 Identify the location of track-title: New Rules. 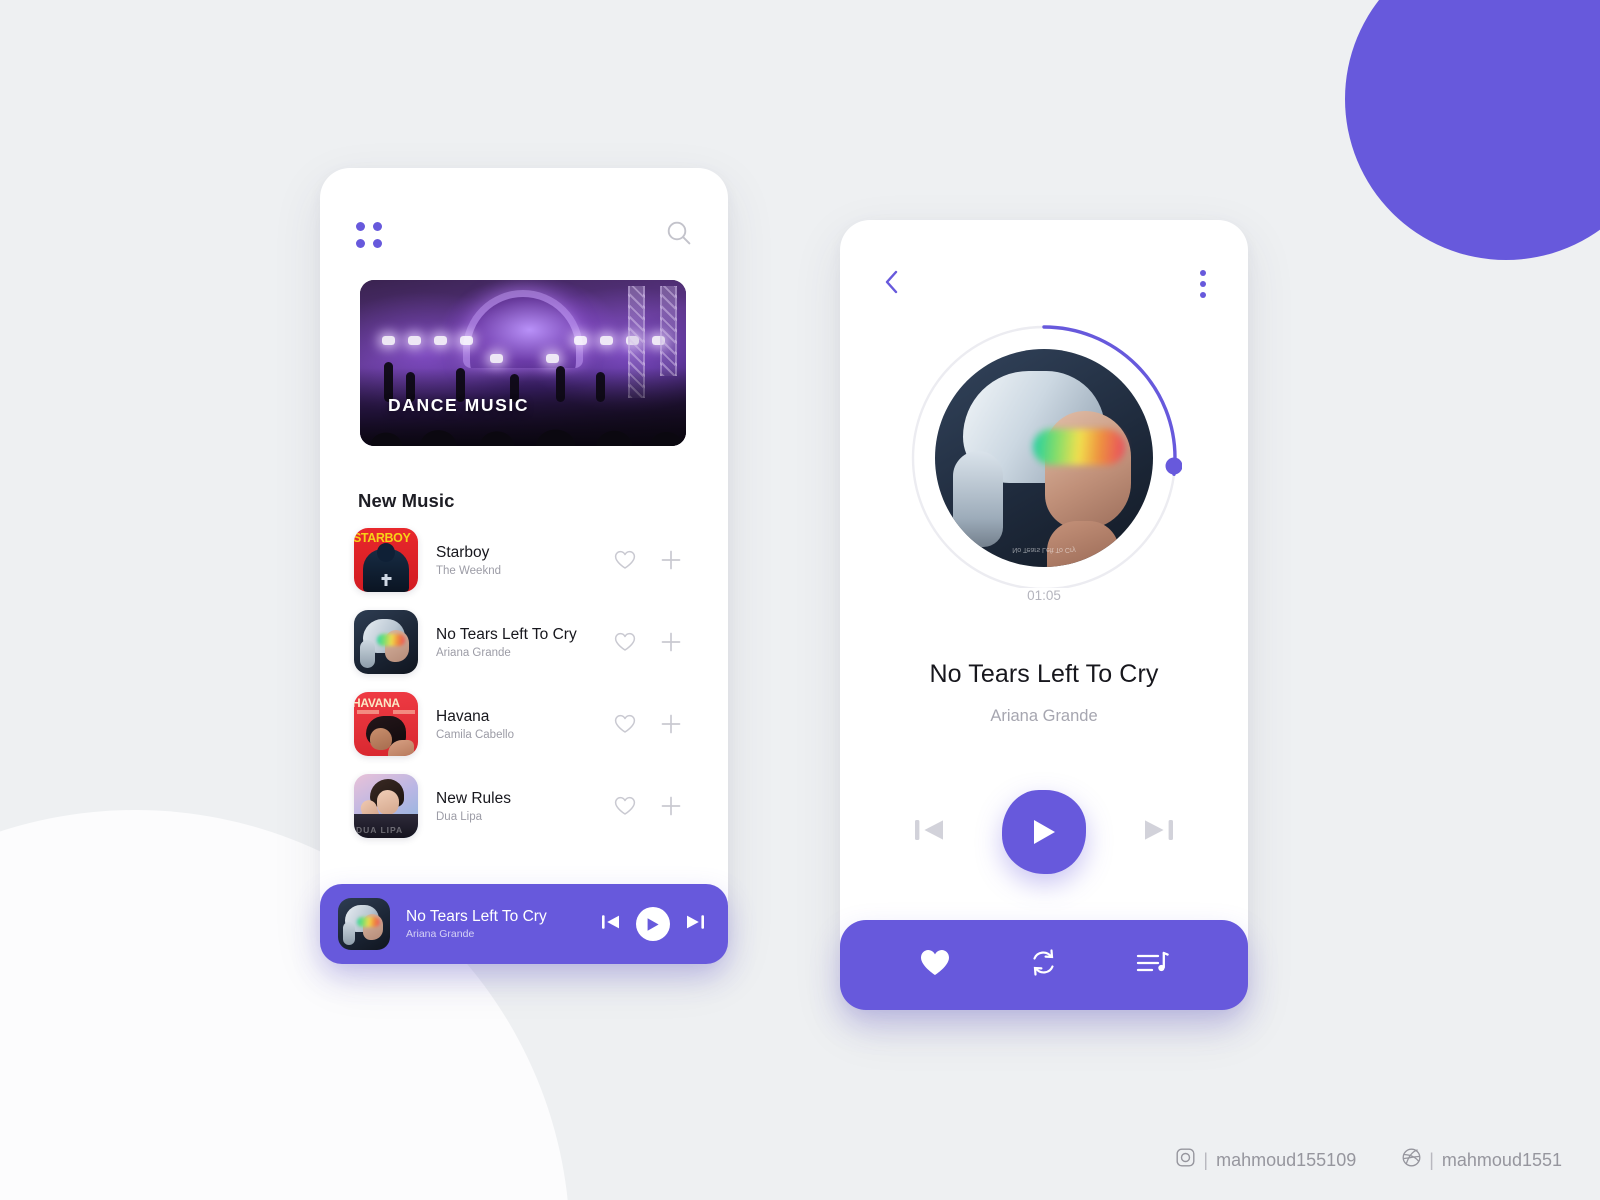
(473, 798).